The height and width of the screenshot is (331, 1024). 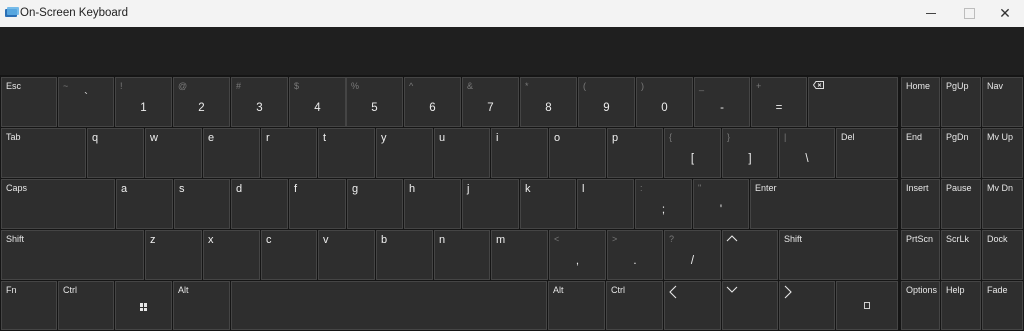 I want to click on key-w: w, so click(x=173, y=153).